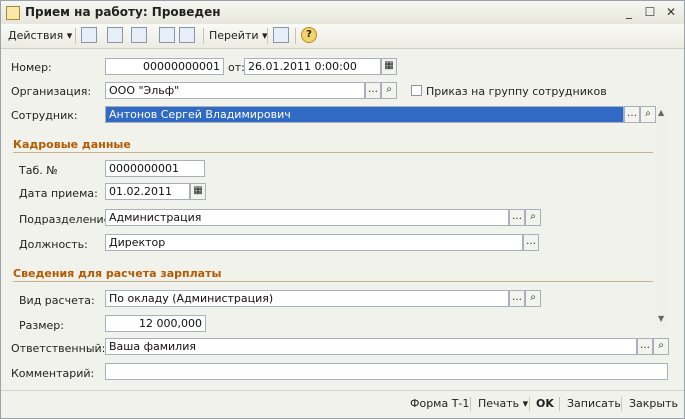 Image resolution: width=685 pixels, height=419 pixels. Describe the element at coordinates (123, 12) in the screenshot. I see `window-title: Прием на работу: Проведен` at that location.